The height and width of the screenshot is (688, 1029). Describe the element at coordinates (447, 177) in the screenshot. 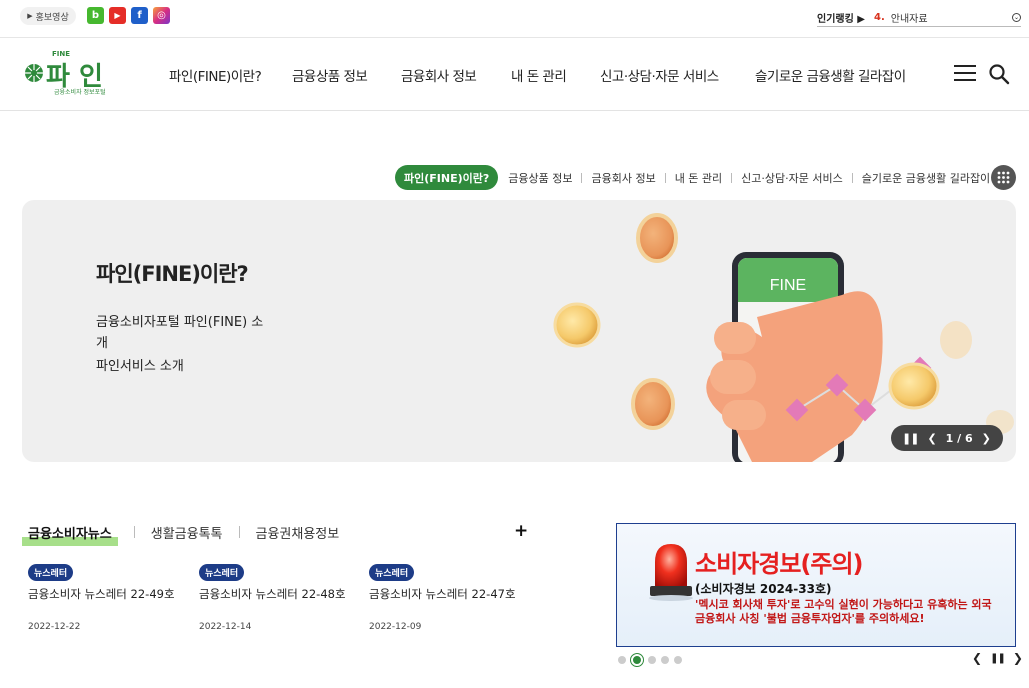

I see `category-pill-fine: 파인(FINE)이란?` at that location.